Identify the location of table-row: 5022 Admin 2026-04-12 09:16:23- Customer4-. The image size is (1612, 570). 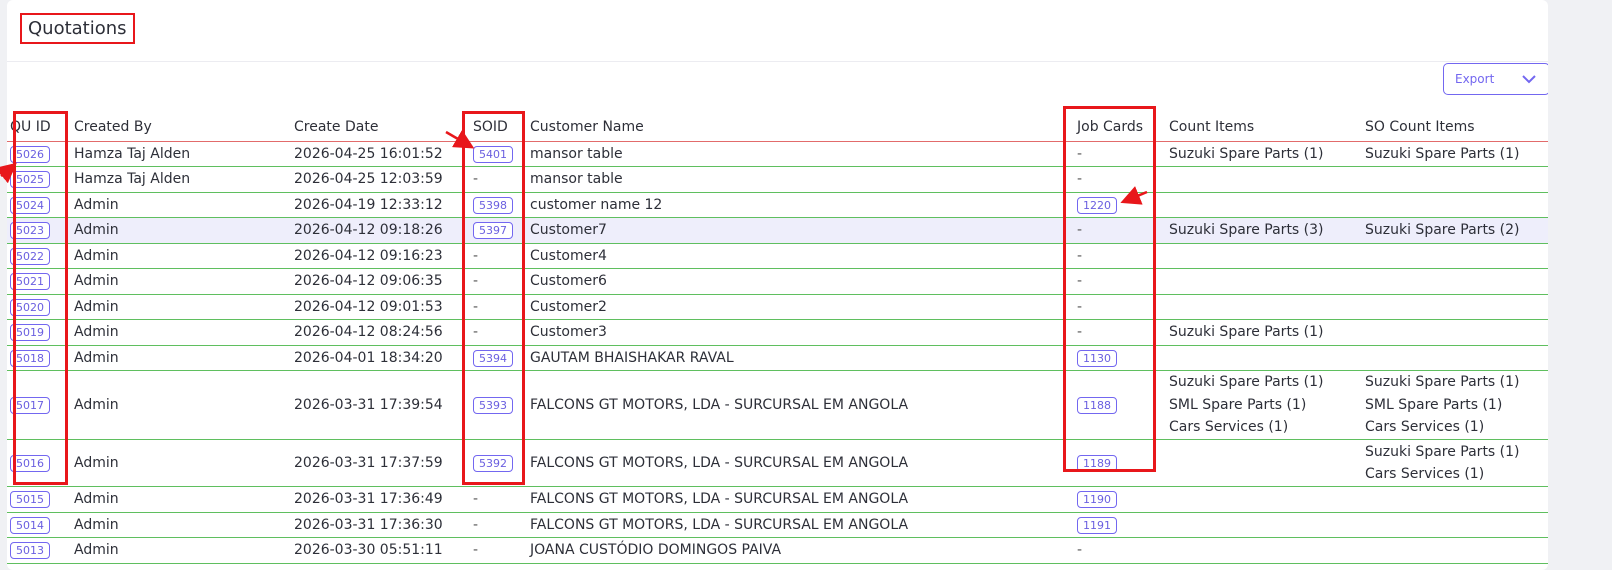
(777, 256).